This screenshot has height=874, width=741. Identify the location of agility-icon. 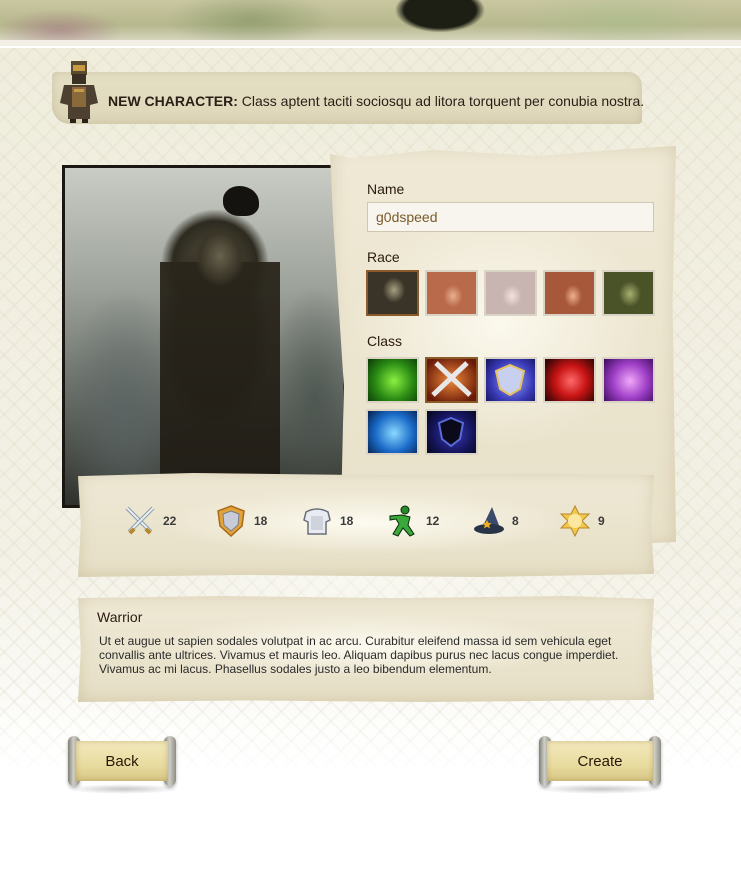
(402, 521).